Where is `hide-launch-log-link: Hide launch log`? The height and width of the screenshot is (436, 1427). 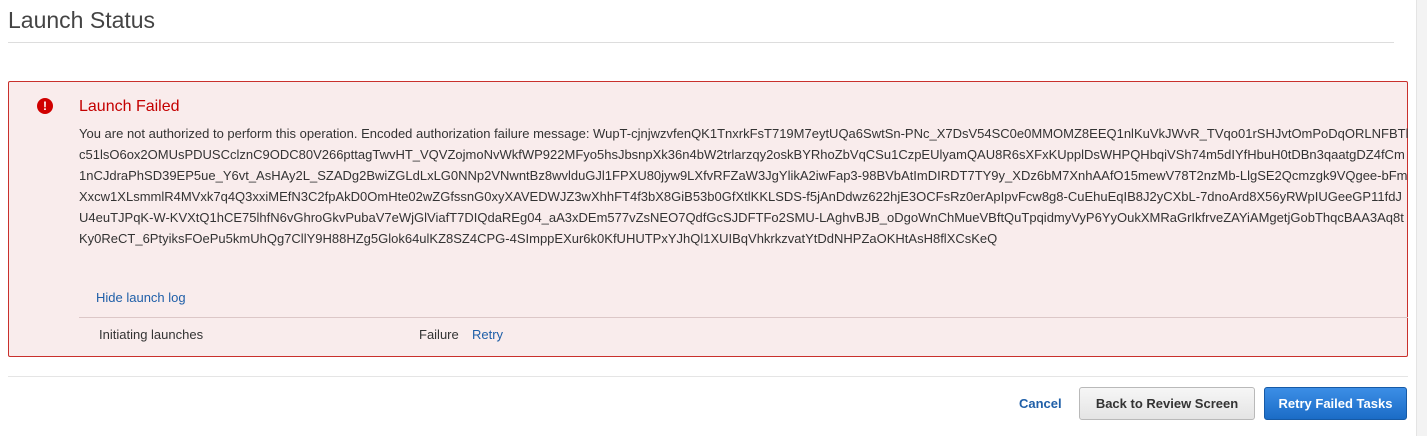
hide-launch-log-link: Hide launch log is located at coordinates (141, 297).